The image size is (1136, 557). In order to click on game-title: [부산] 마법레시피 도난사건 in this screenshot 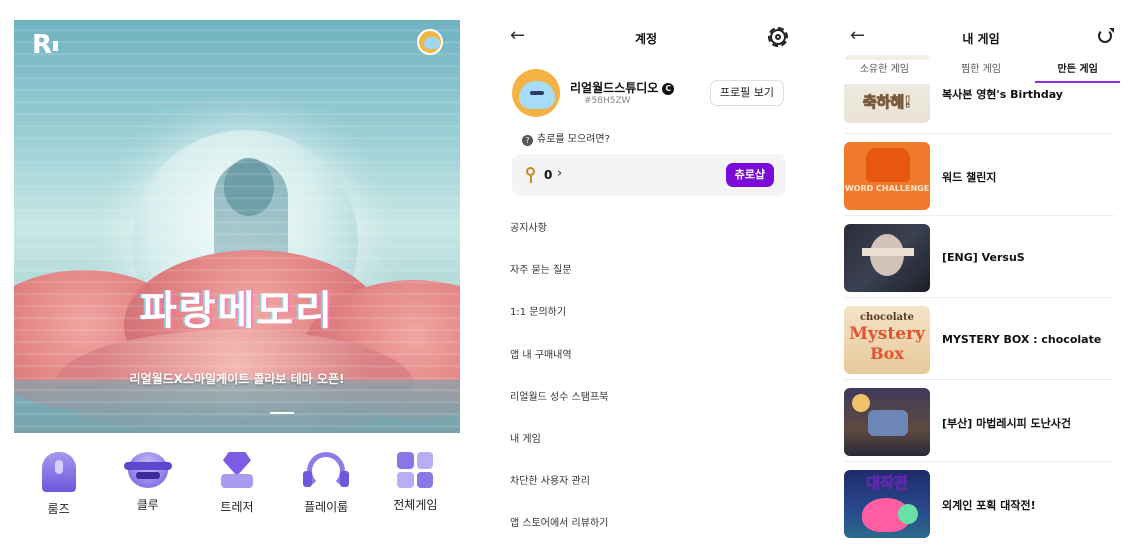, I will do `click(1007, 423)`.